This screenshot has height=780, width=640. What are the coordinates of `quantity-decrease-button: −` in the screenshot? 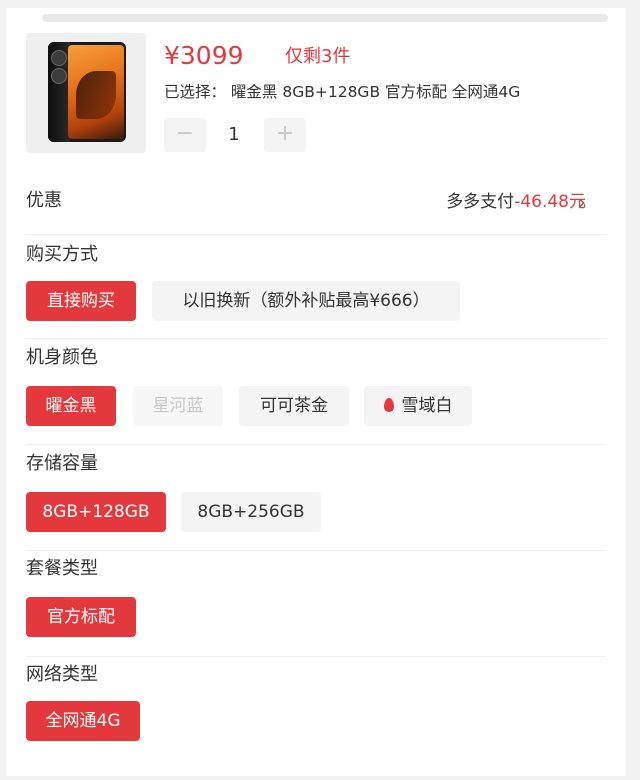 It's located at (185, 135).